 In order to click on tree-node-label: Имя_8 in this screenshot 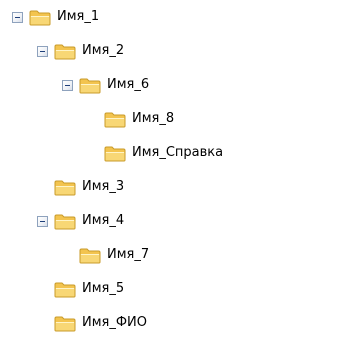, I will do `click(153, 118)`.